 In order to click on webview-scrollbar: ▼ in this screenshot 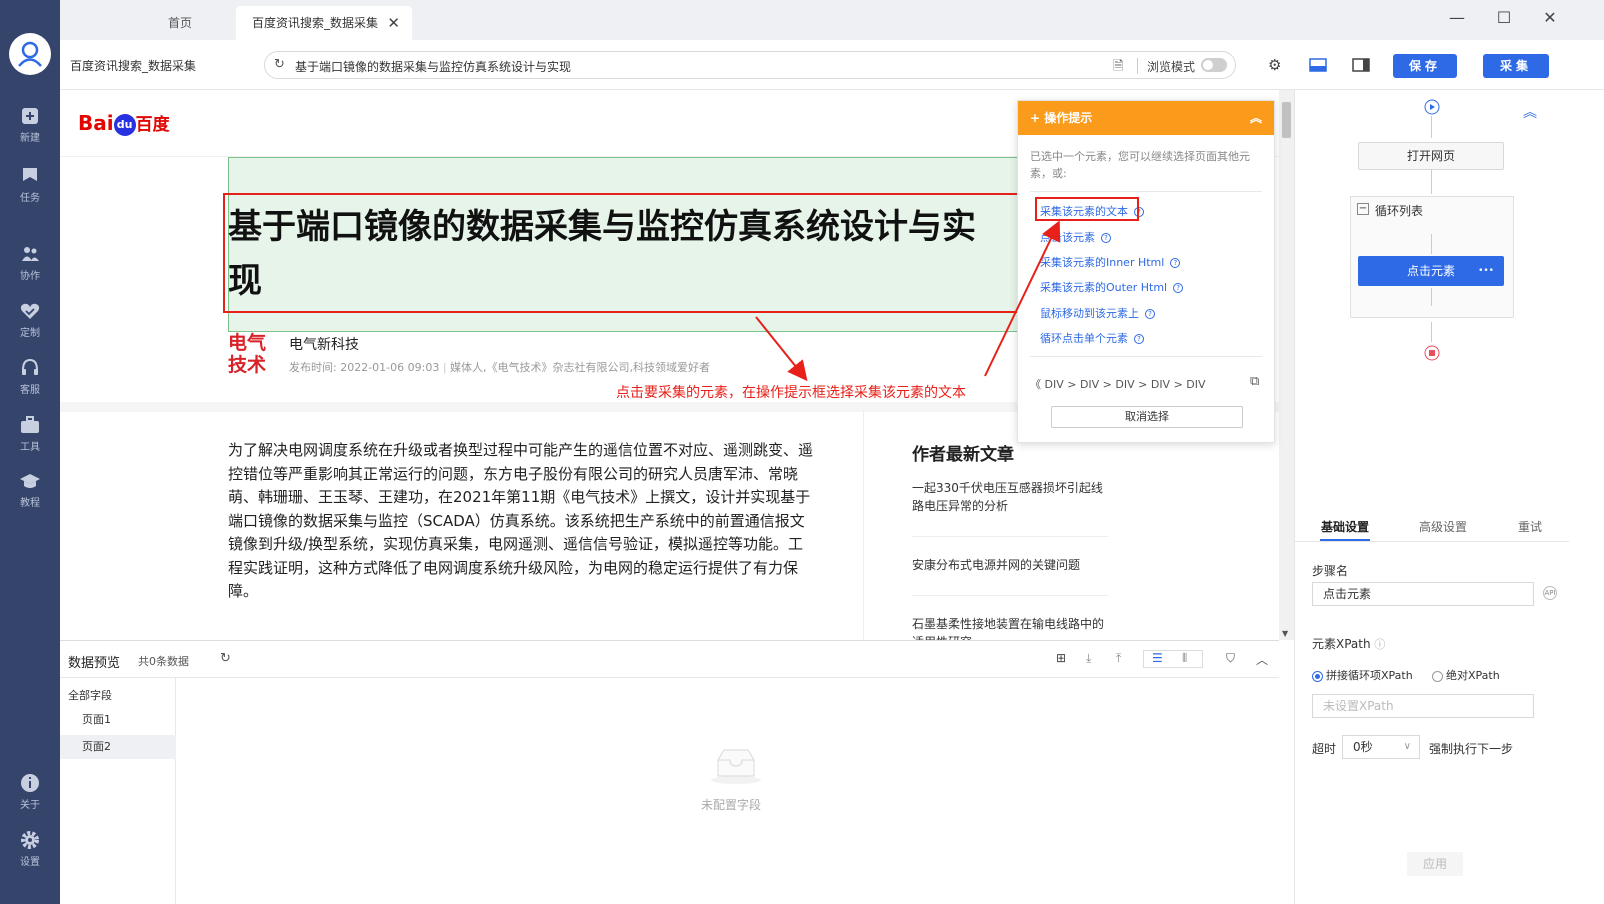, I will do `click(1286, 365)`.